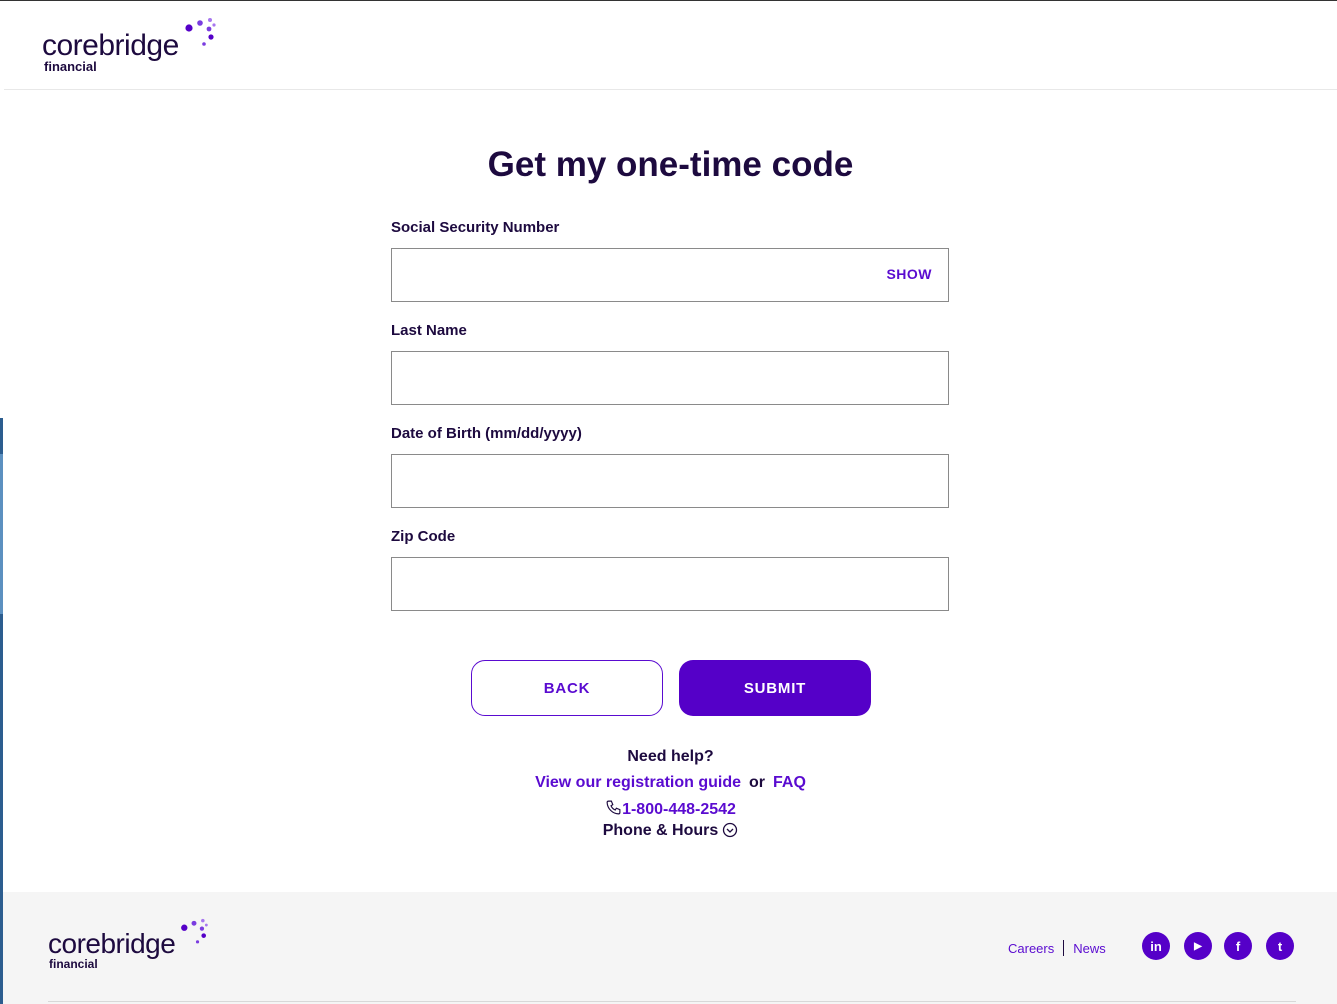 Image resolution: width=1337 pixels, height=1004 pixels. I want to click on footer-divider, so click(672, 1001).